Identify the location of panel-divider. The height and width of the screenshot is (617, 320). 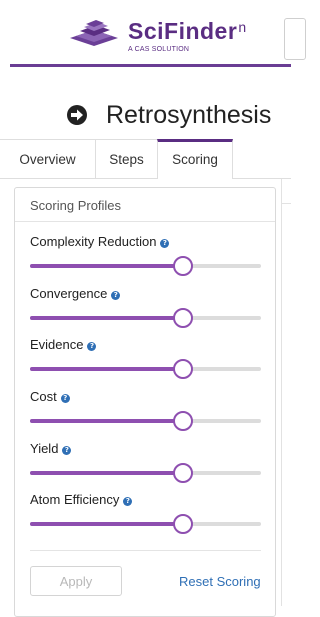
(145, 221).